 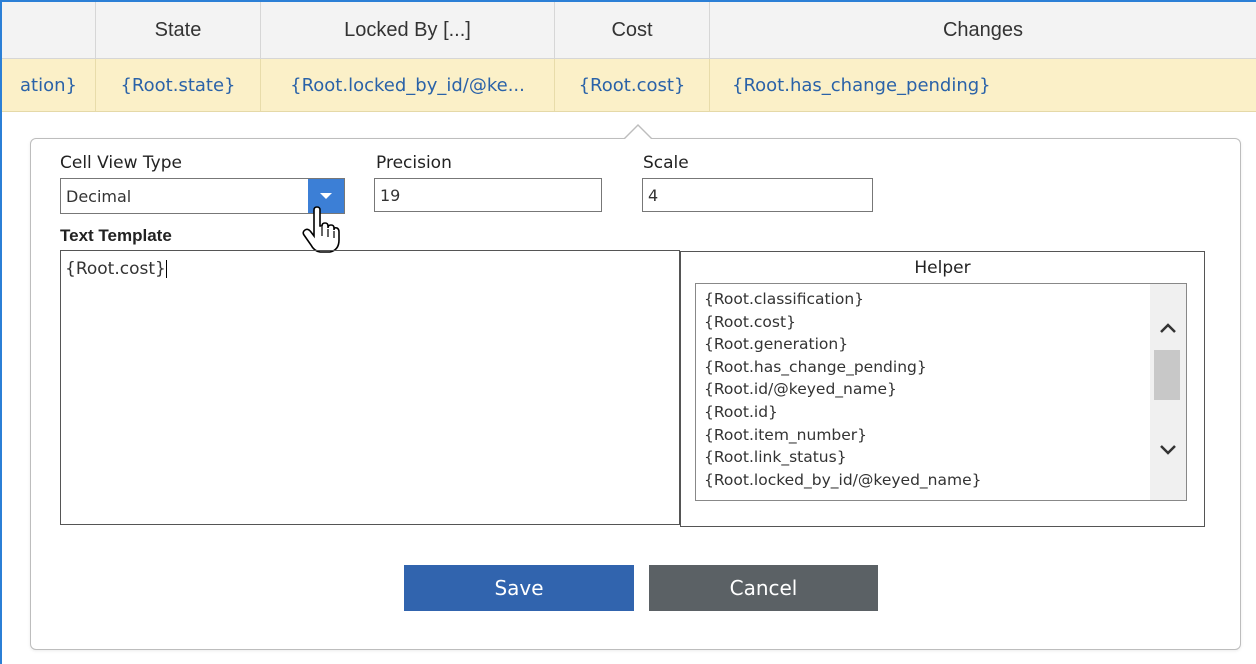 What do you see at coordinates (178, 85) in the screenshot?
I see `cell-state: {Root.state}` at bounding box center [178, 85].